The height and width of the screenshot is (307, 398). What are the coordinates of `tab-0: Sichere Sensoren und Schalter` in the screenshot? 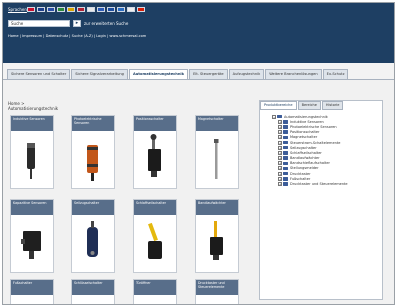 It's located at (39, 74).